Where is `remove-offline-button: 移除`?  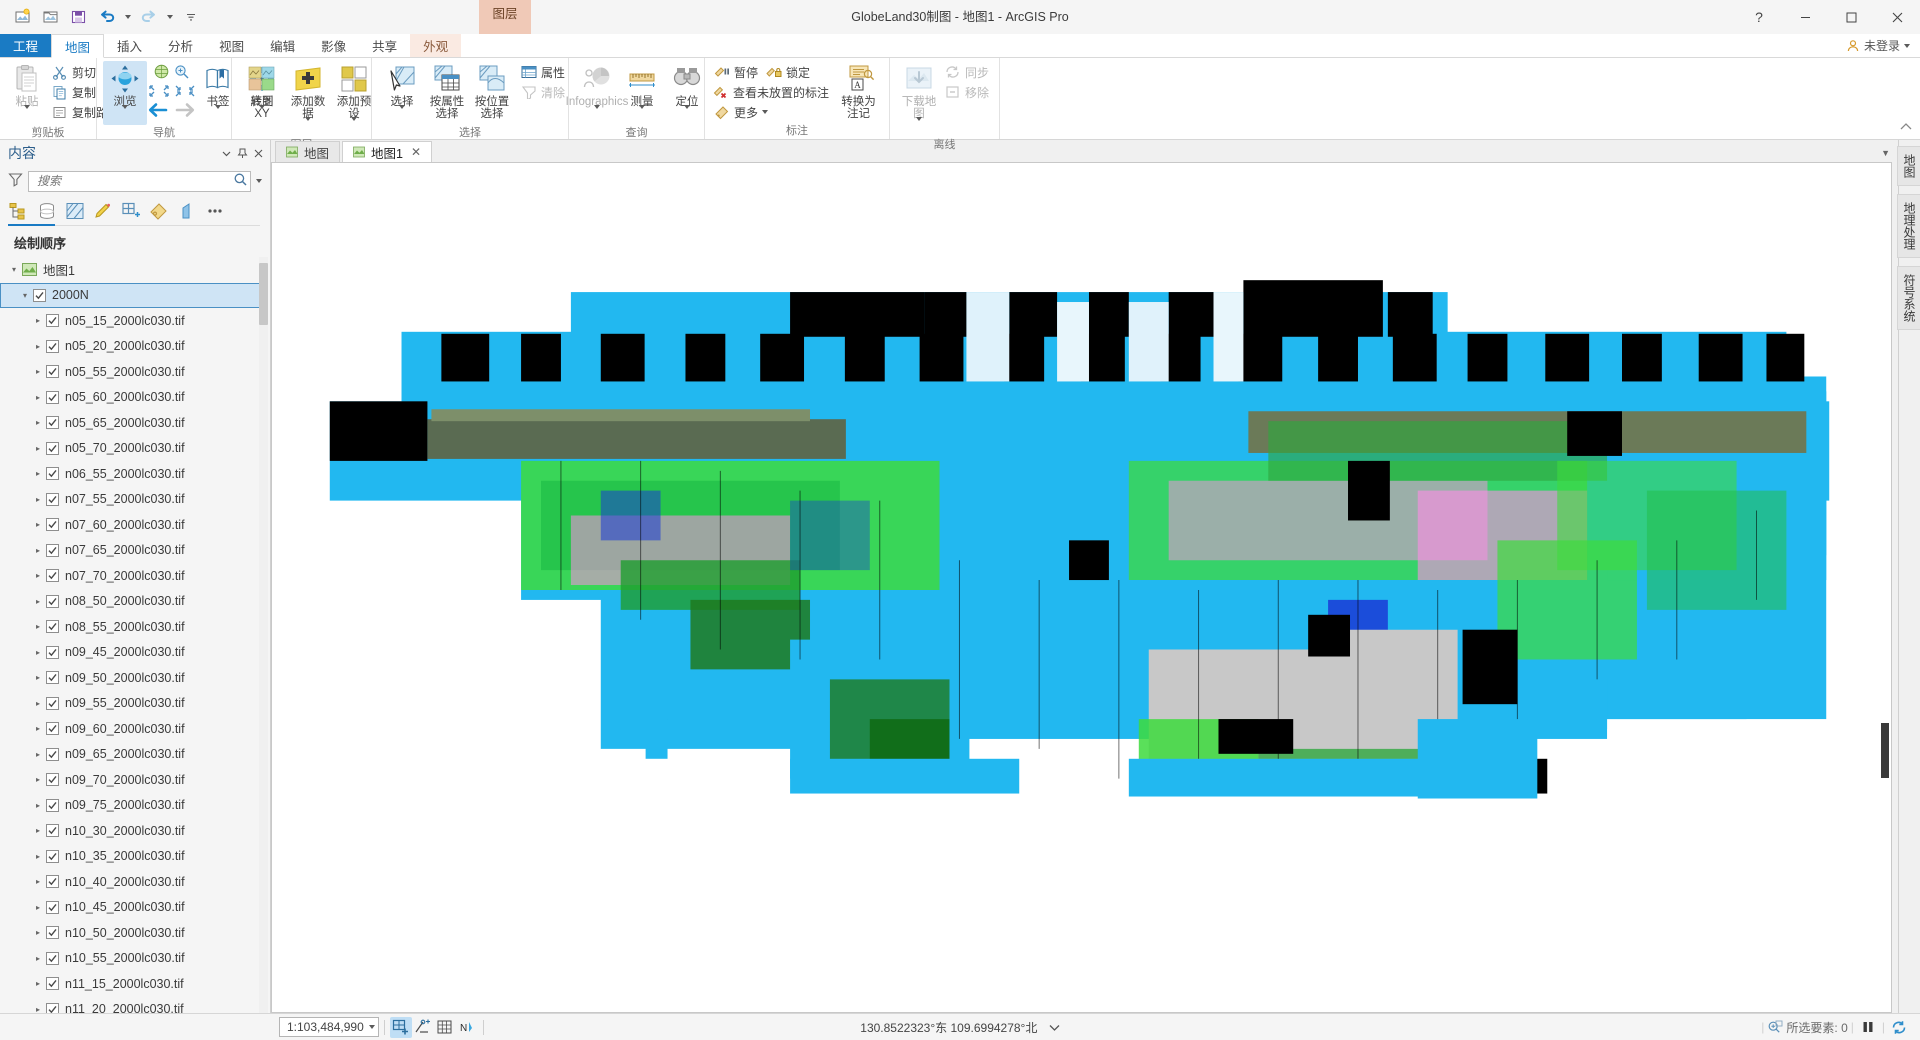 remove-offline-button: 移除 is located at coordinates (968, 92).